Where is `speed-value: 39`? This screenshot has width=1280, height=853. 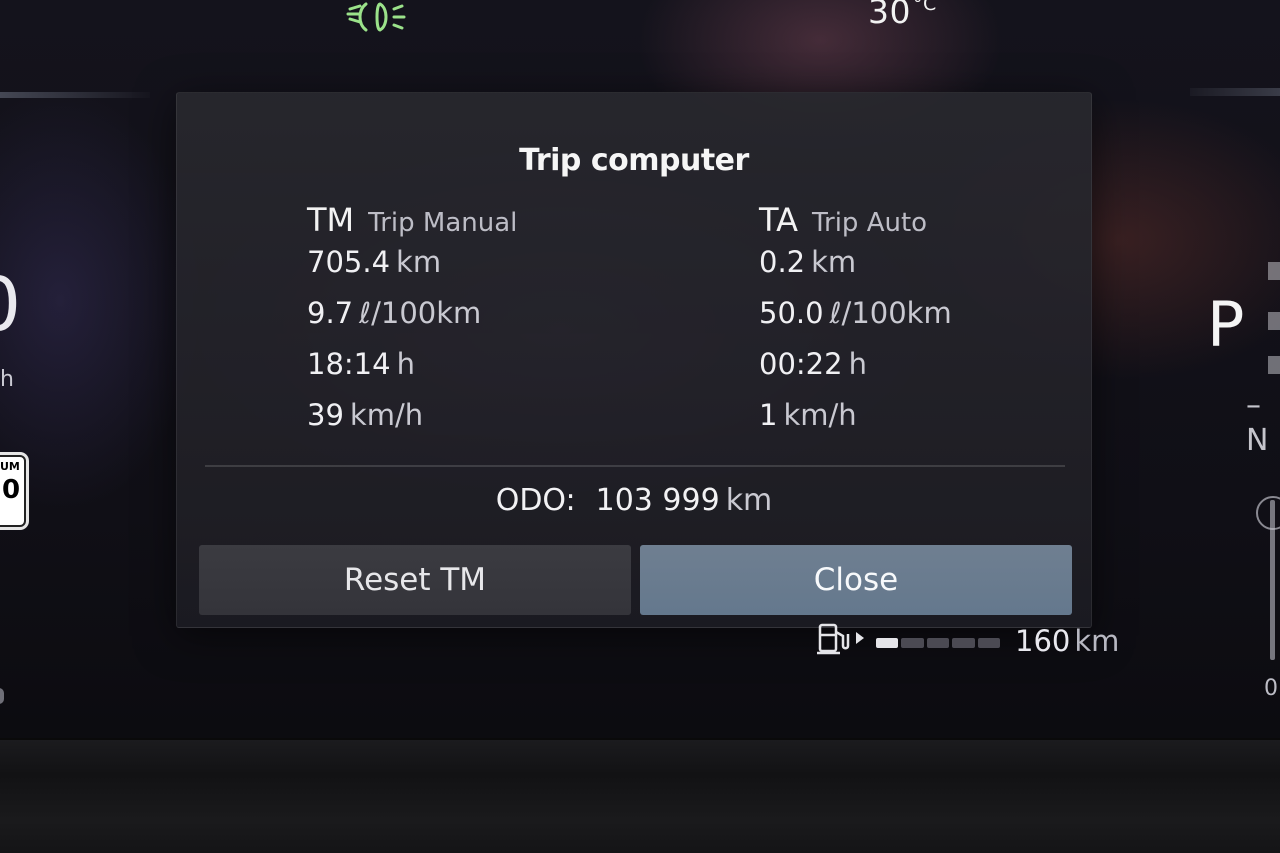 speed-value: 39 is located at coordinates (325, 415).